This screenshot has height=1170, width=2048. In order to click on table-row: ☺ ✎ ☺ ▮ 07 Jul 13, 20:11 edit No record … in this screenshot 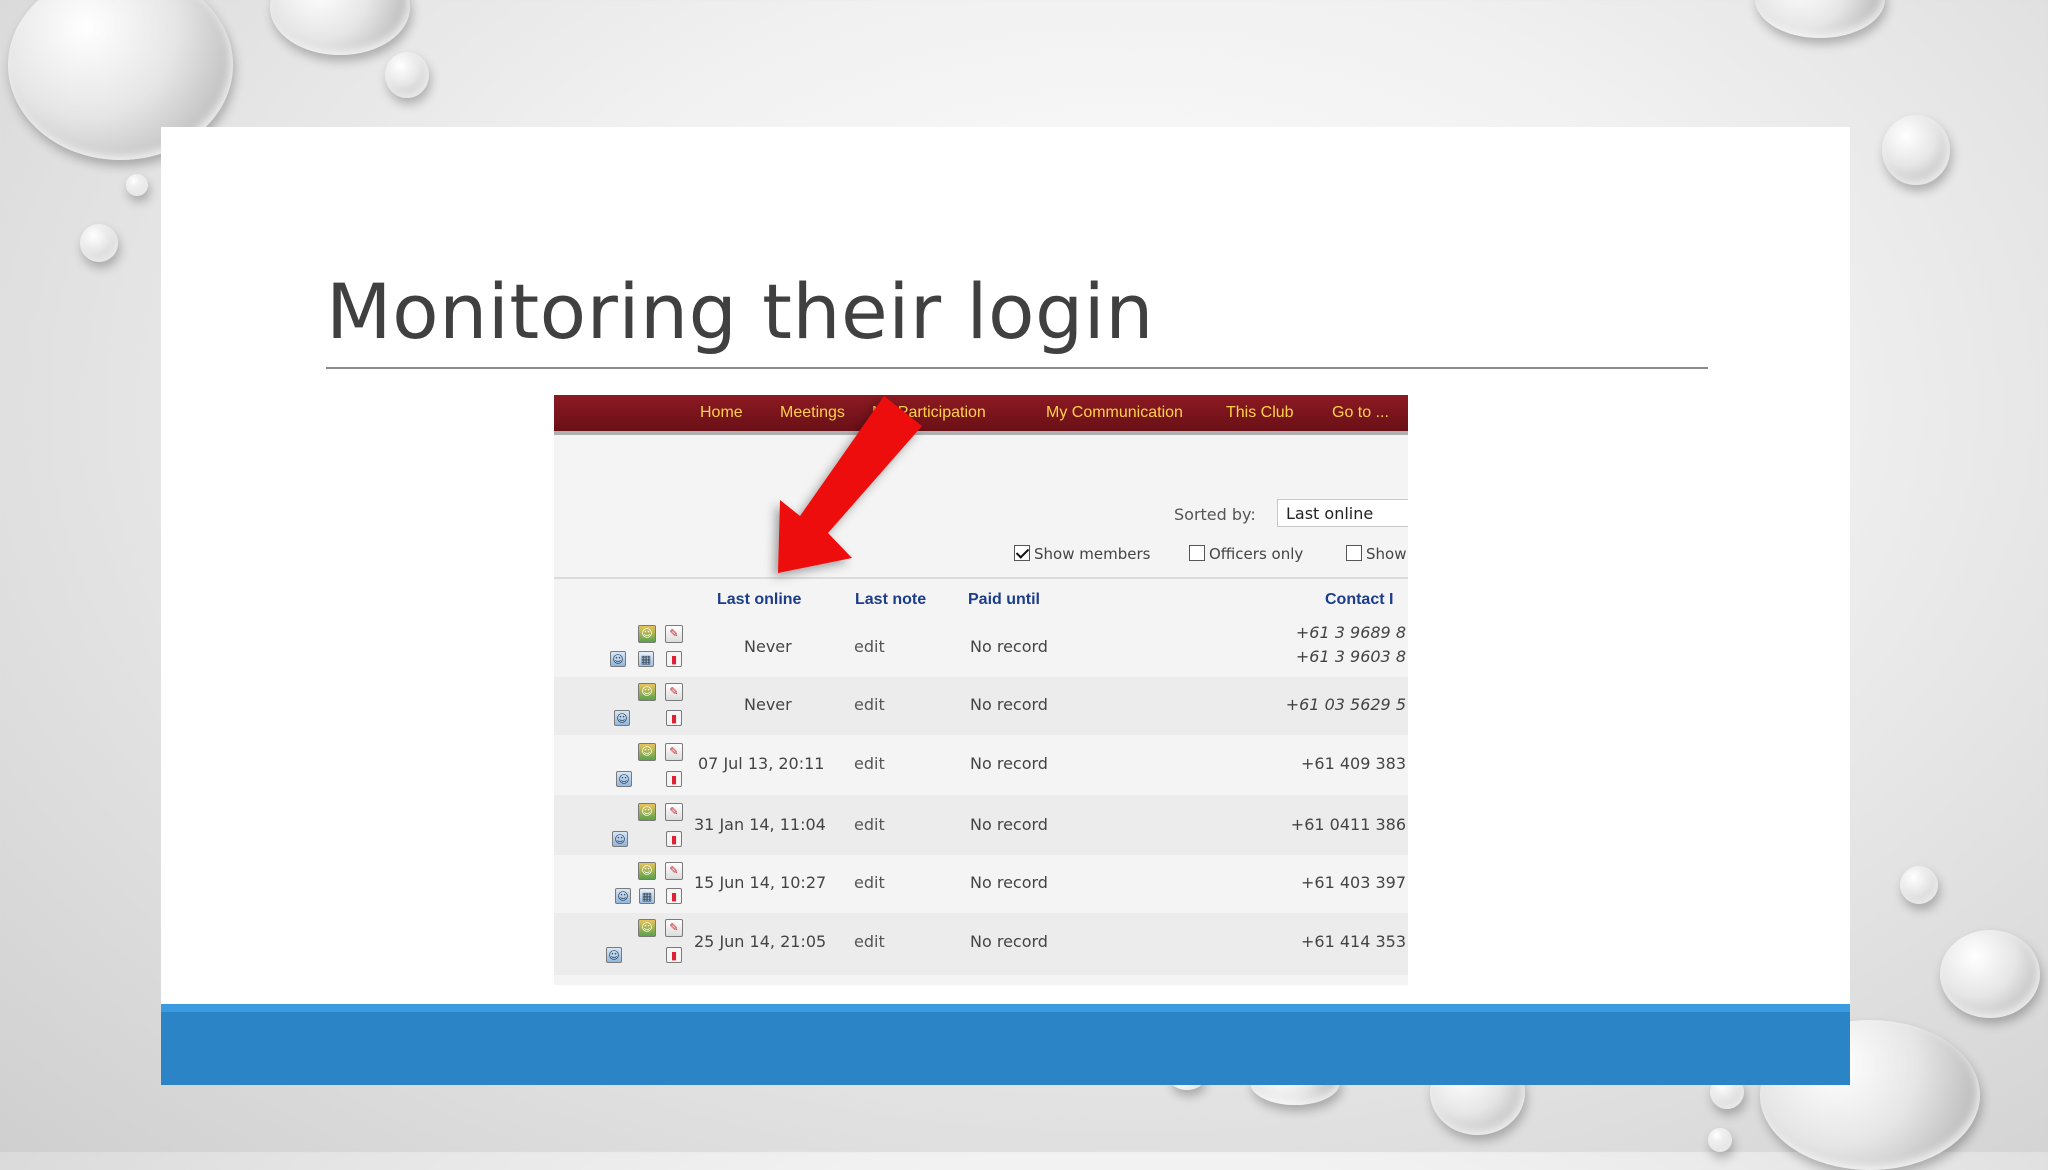, I will do `click(981, 765)`.